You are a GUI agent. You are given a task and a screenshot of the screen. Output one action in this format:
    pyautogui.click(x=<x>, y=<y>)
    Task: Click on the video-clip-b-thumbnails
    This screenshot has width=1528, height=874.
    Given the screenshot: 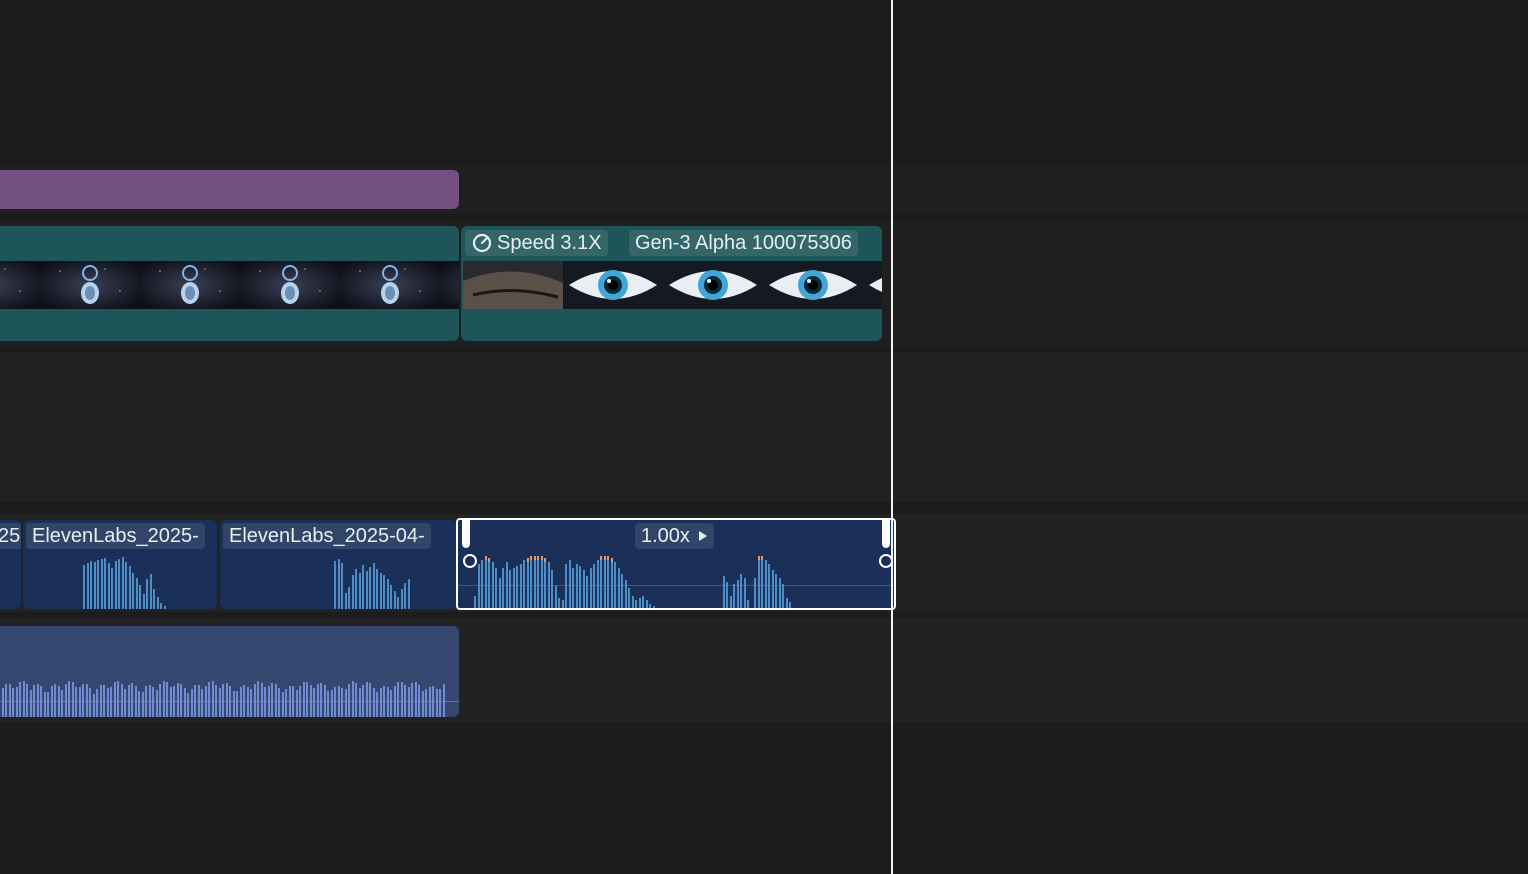 What is the action you would take?
    pyautogui.click(x=672, y=285)
    